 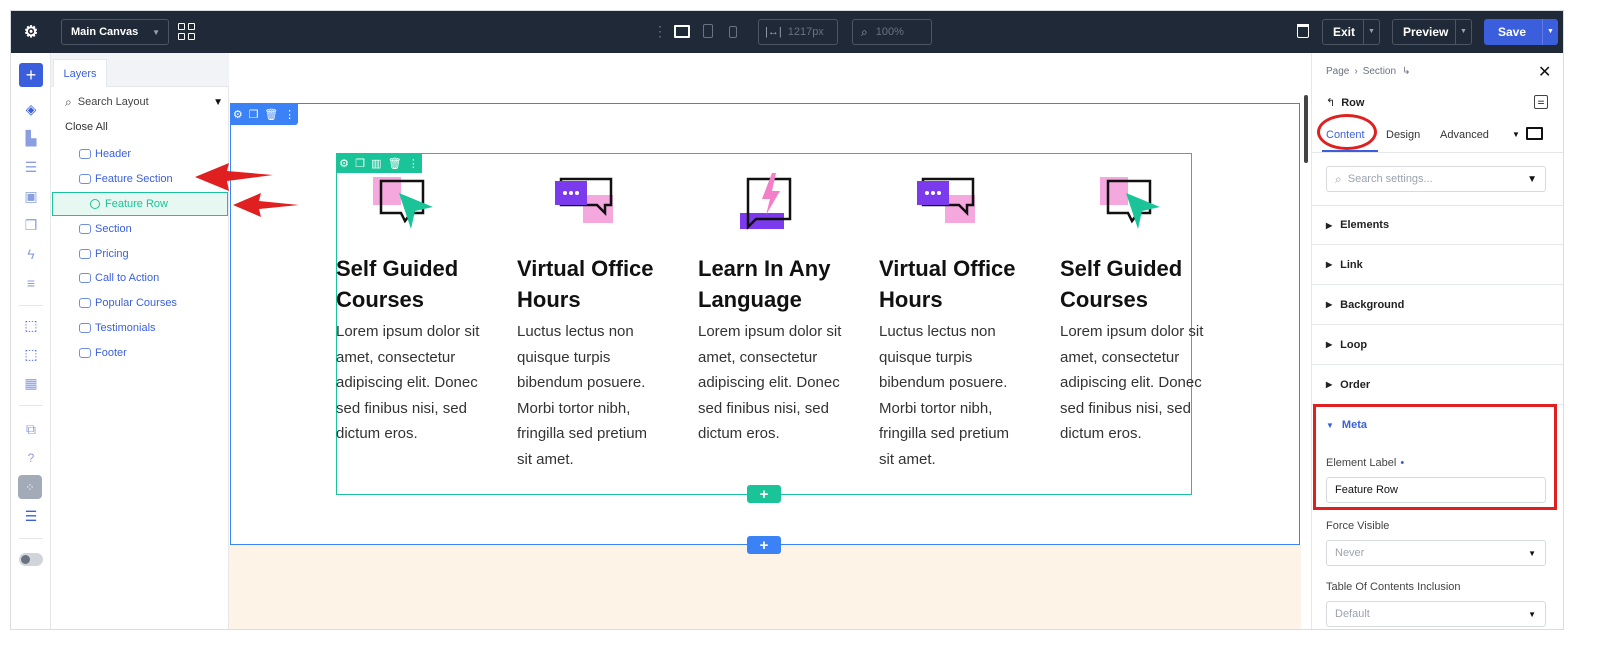 I want to click on row-icon, so click(x=95, y=204).